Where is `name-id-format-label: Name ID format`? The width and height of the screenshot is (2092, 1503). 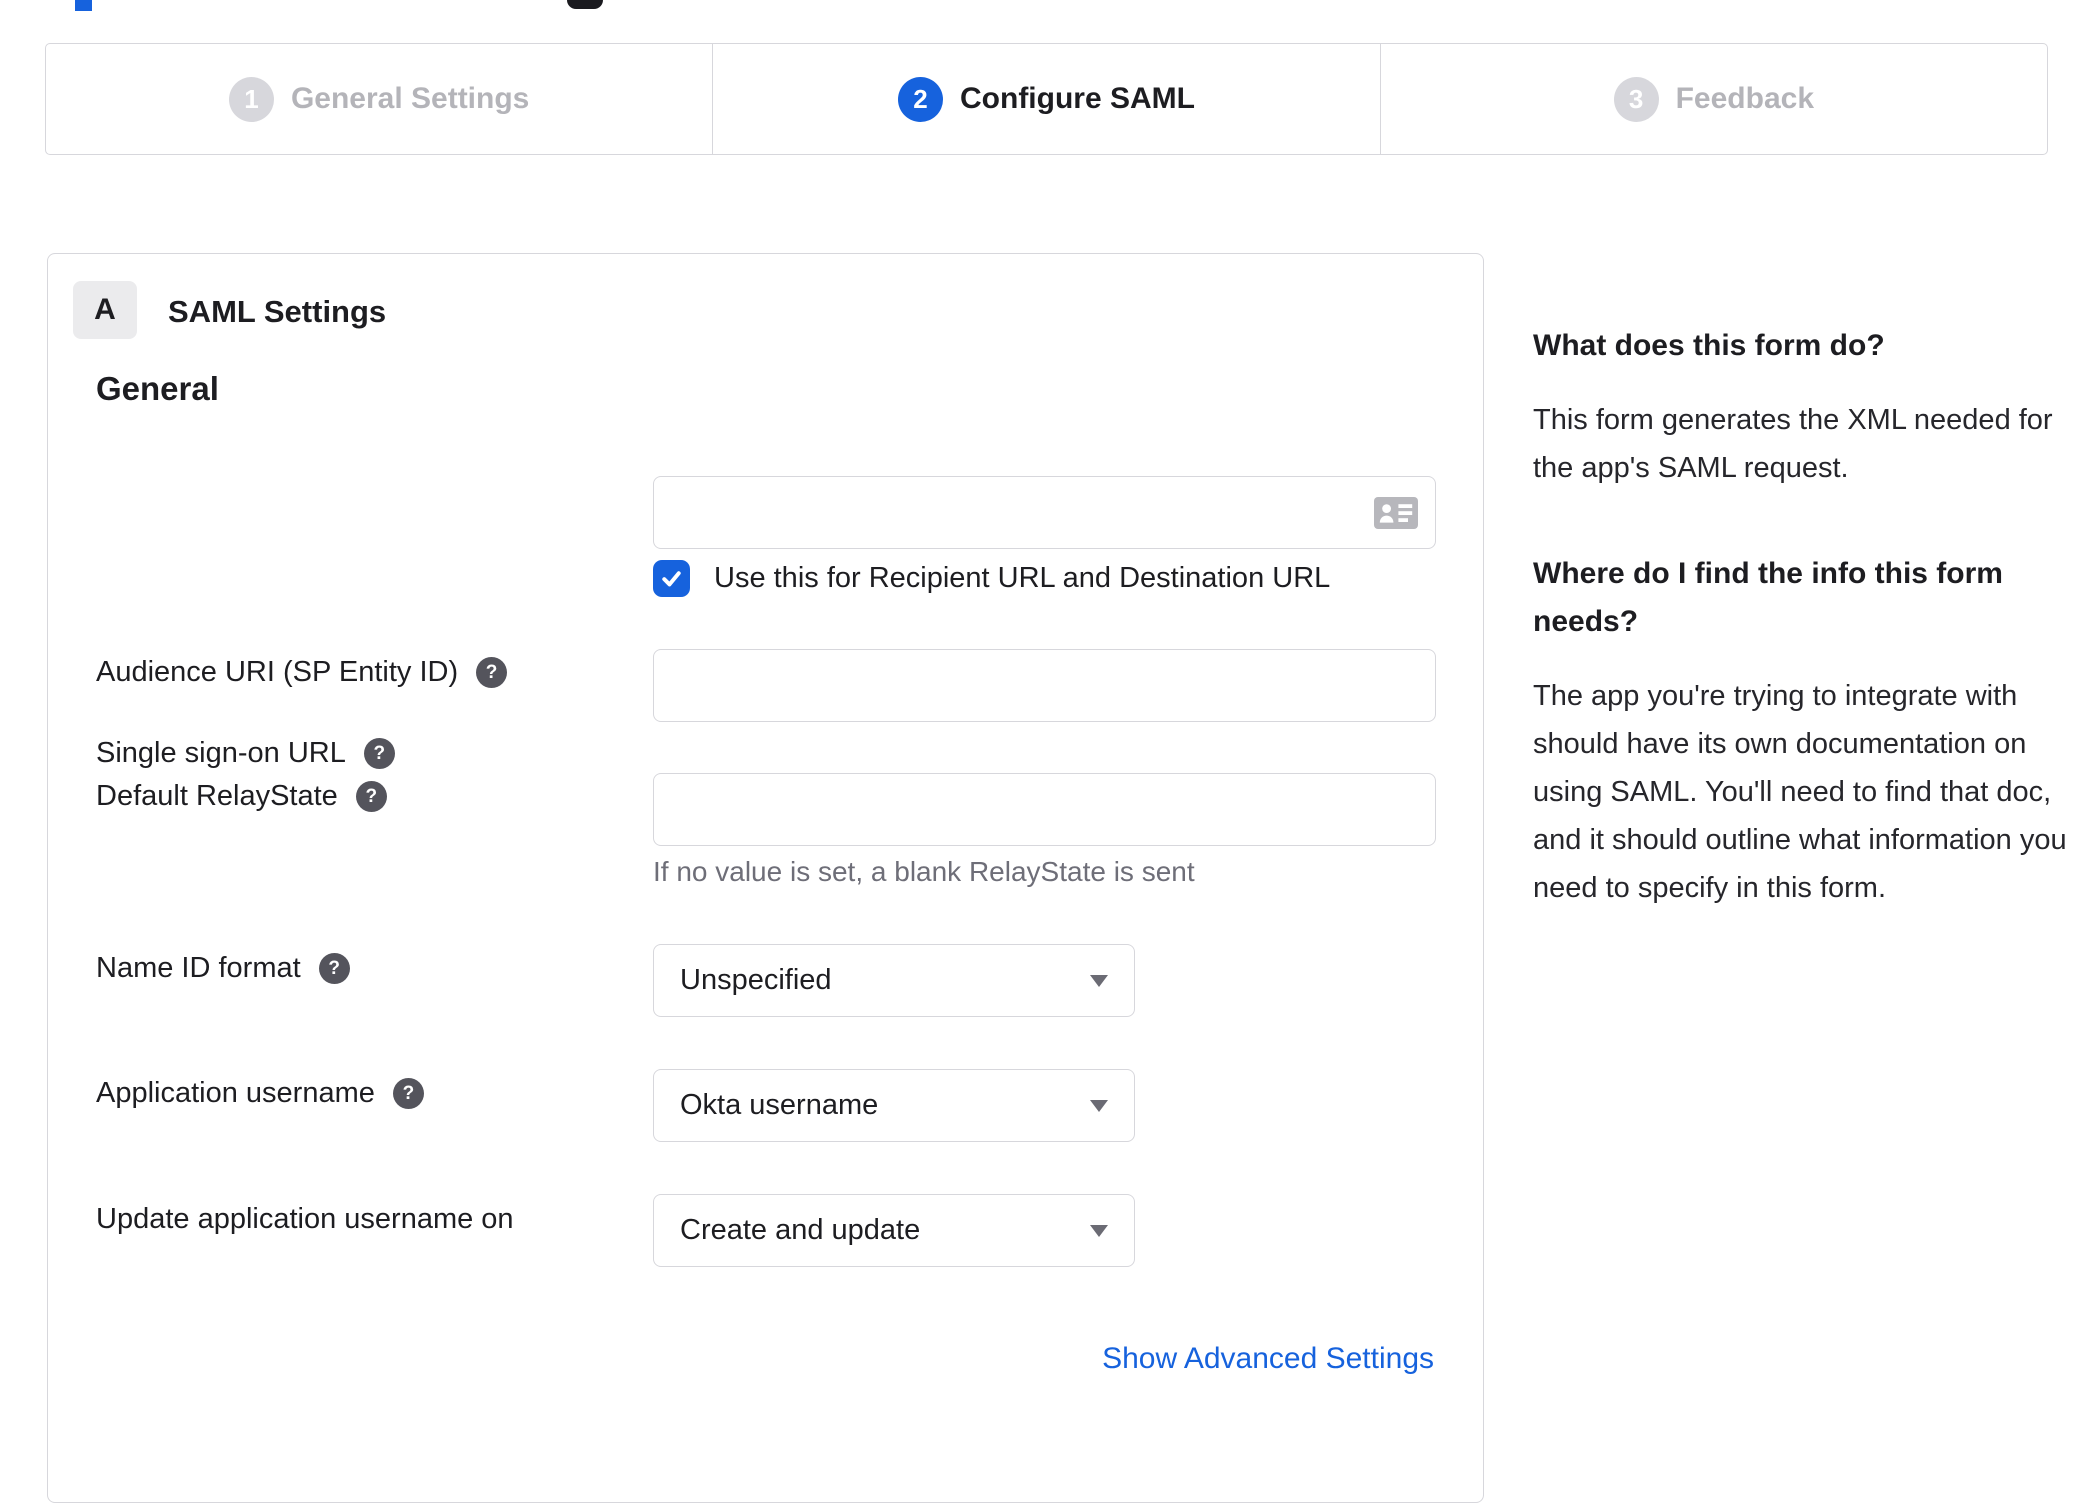
name-id-format-label: Name ID format is located at coordinates (198, 968).